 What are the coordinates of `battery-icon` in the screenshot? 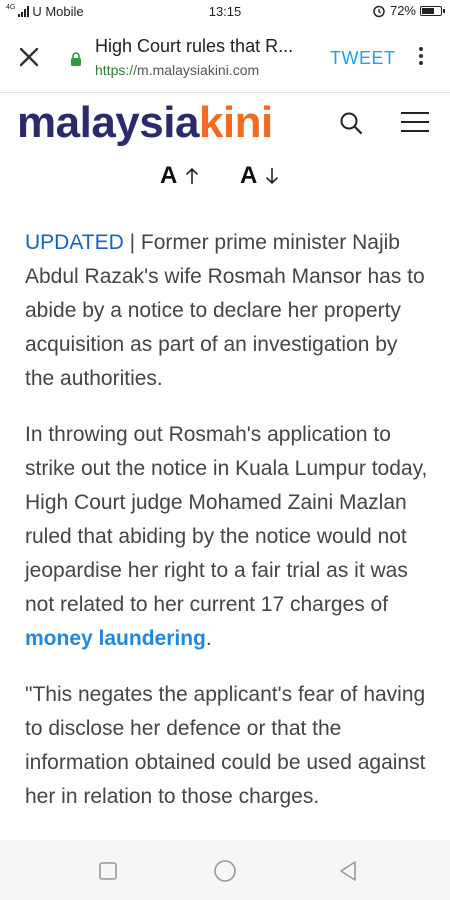 It's located at (432, 10).